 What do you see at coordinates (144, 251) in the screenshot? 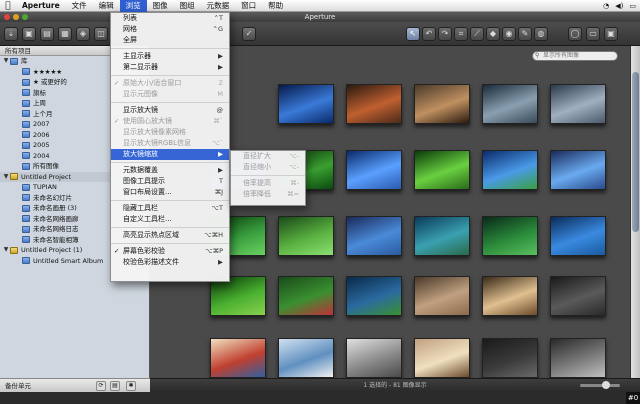
I see `menu-item-label: 屏幕色彩校验` at bounding box center [144, 251].